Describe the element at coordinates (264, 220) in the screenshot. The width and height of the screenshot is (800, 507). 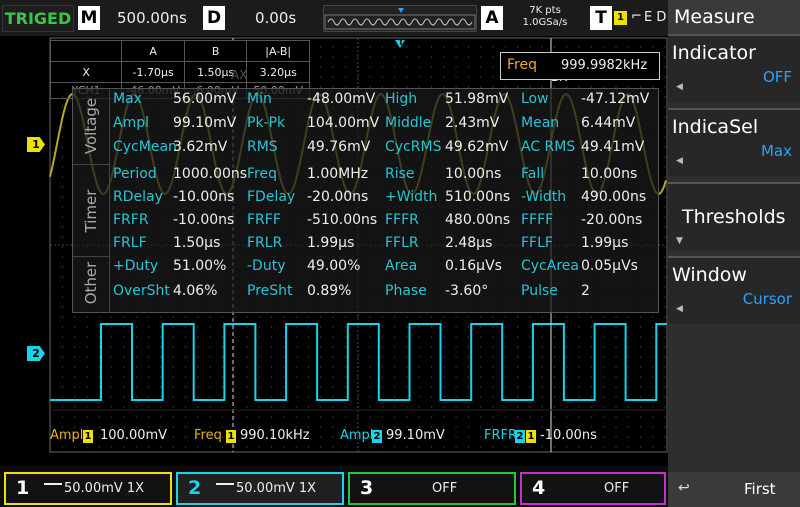
I see `measure-name: FRFF` at that location.